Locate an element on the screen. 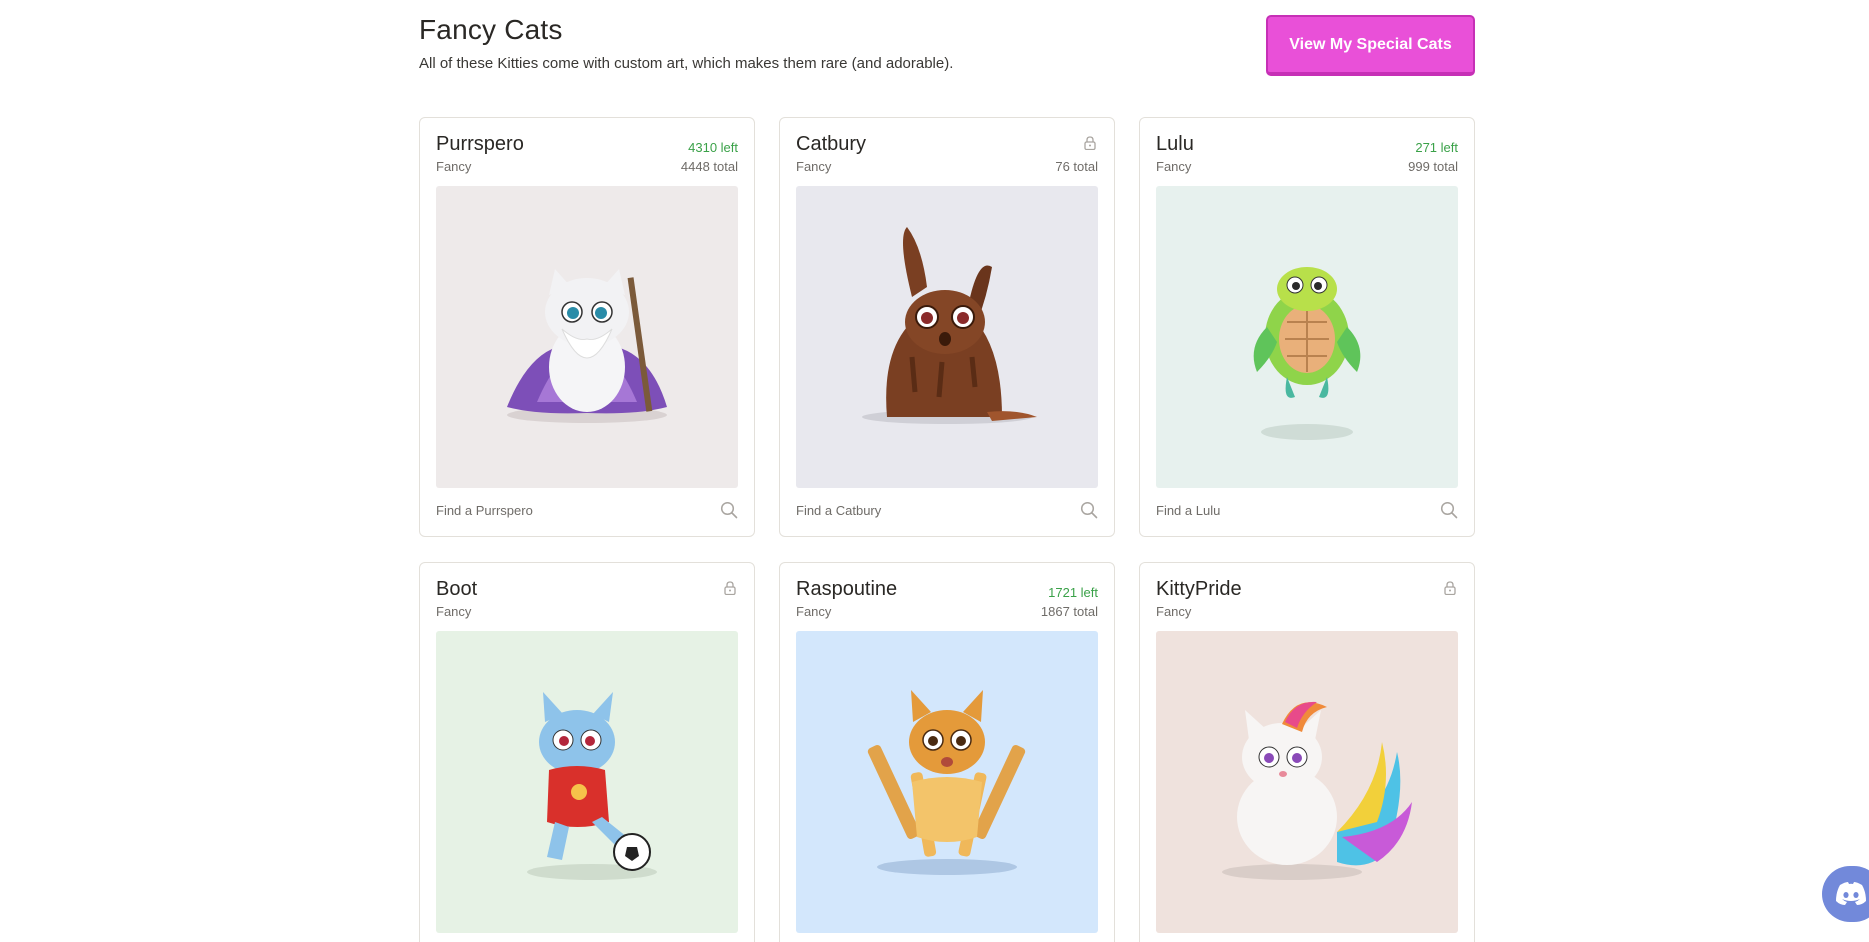 This screenshot has height=942, width=1869. total-count: 76 total is located at coordinates (1076, 166).